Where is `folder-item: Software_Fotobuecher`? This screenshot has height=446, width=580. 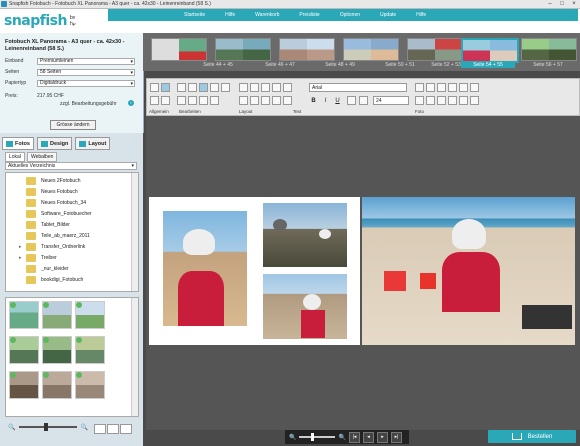
folder-item: Software_Fotobuecher is located at coordinates (68, 213).